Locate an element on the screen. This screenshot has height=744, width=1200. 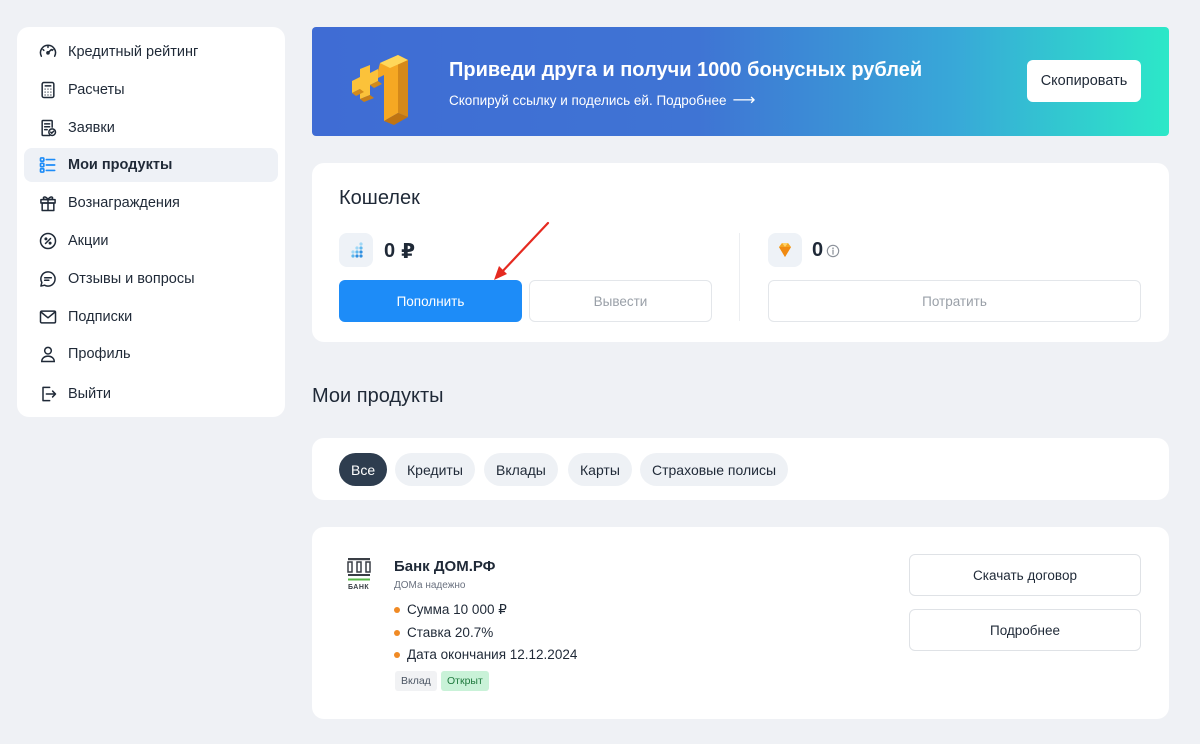
percent-icon is located at coordinates (48, 241).